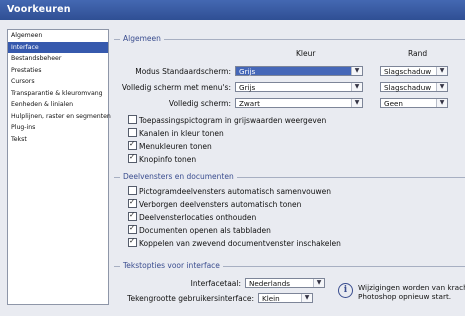 This screenshot has height=316, width=465. I want to click on text-options-group-title: Tekstopties voor interface, so click(171, 265).